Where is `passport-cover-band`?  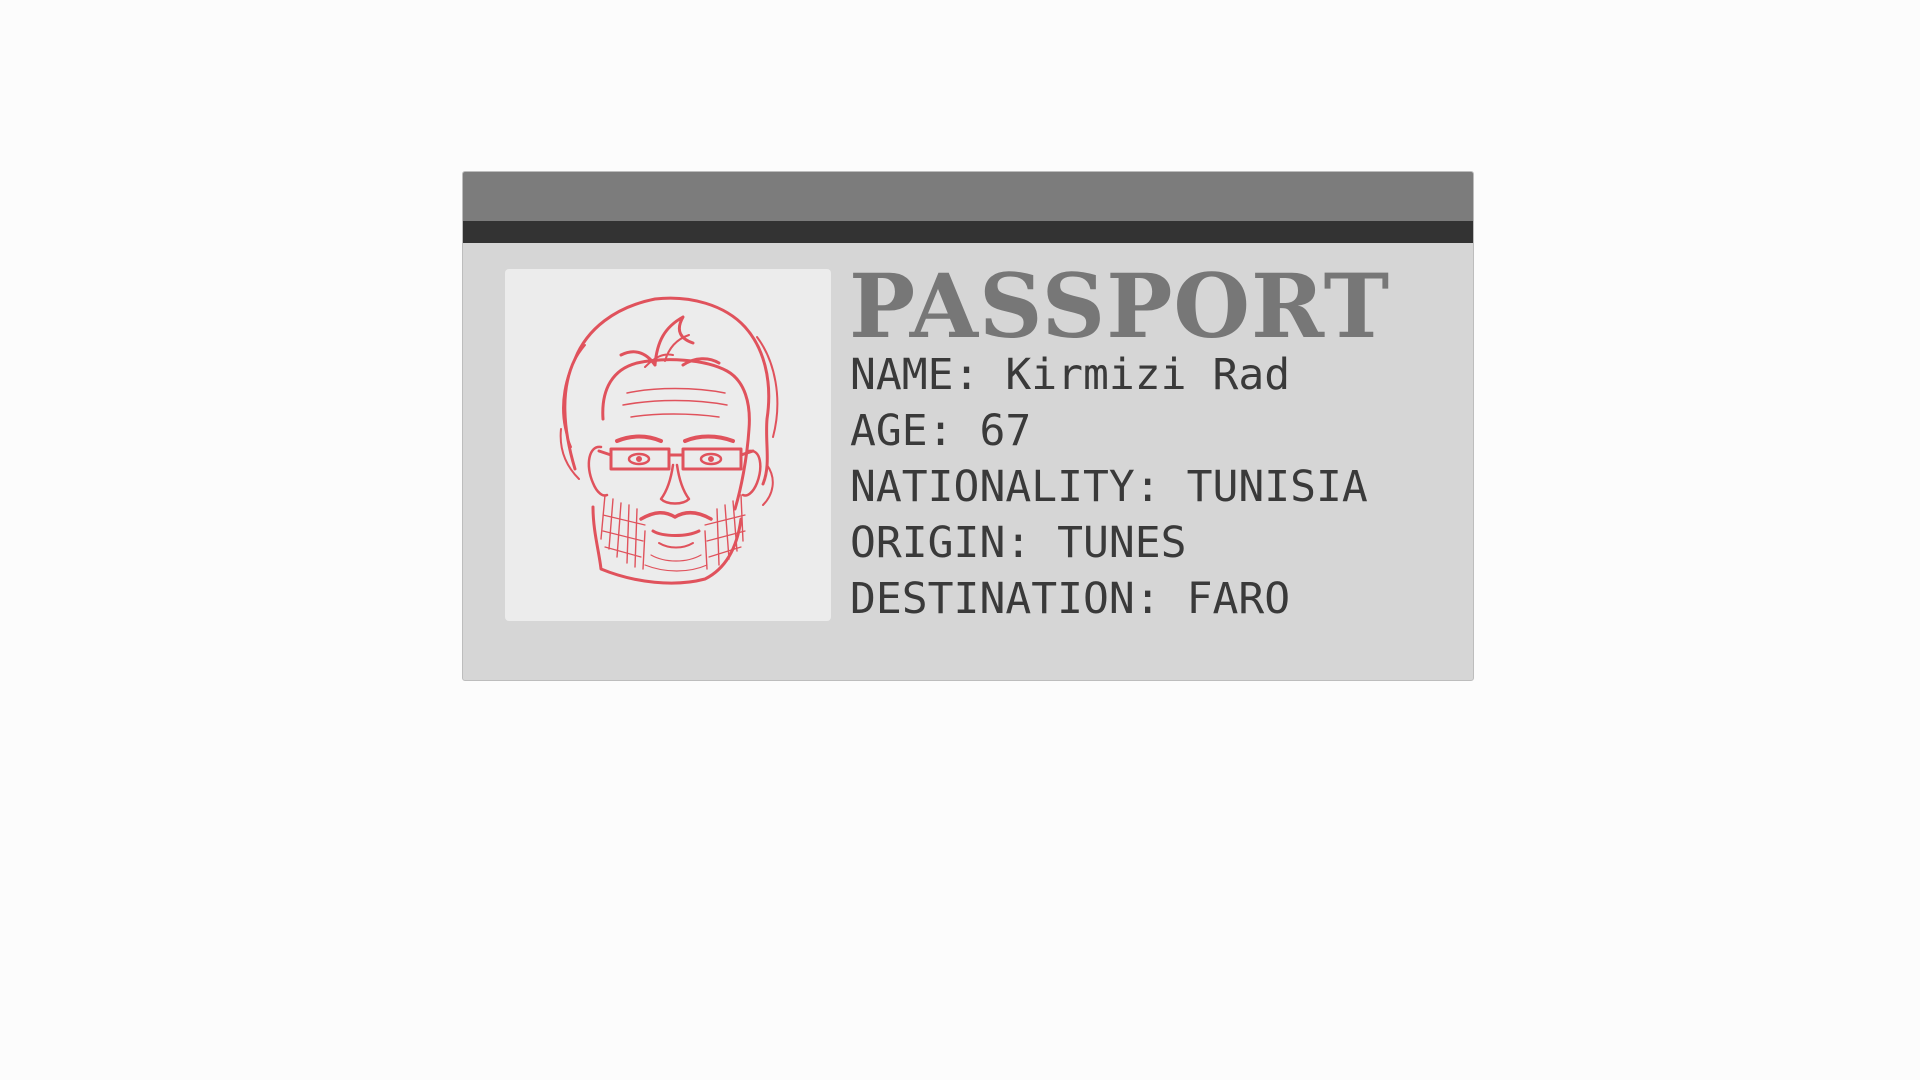
passport-cover-band is located at coordinates (968, 196).